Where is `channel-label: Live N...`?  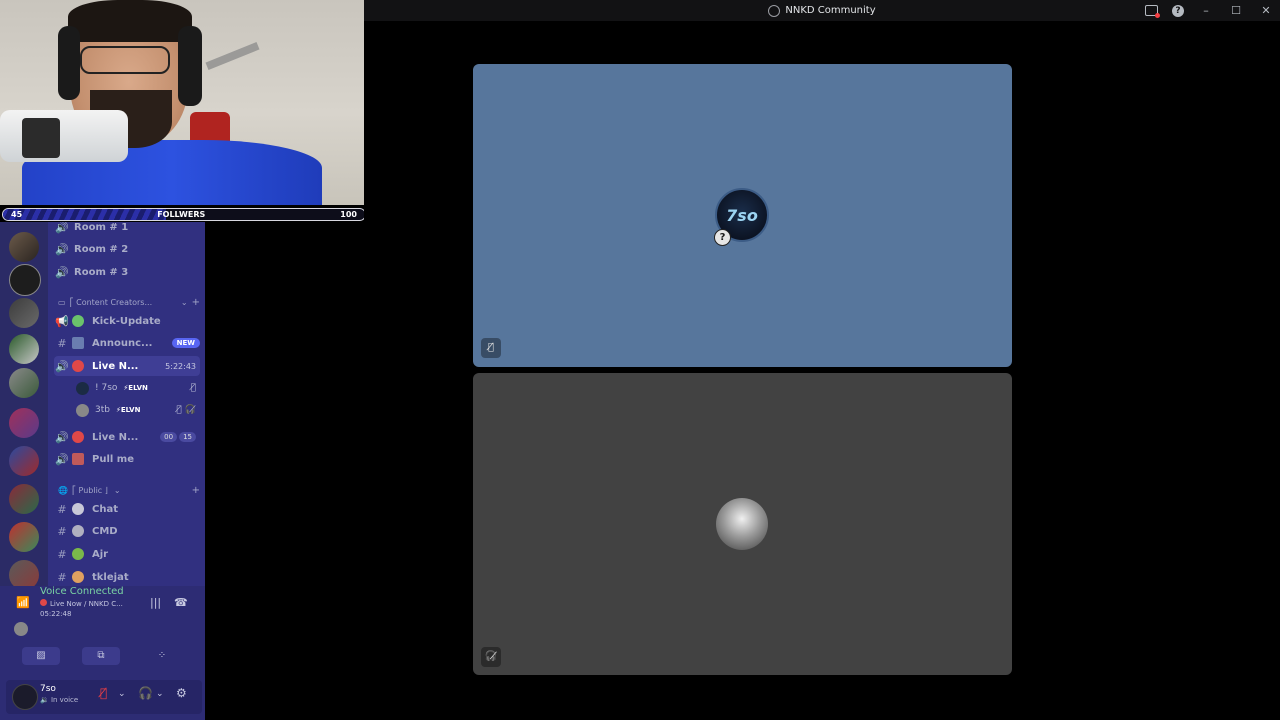 channel-label: Live N... is located at coordinates (115, 437).